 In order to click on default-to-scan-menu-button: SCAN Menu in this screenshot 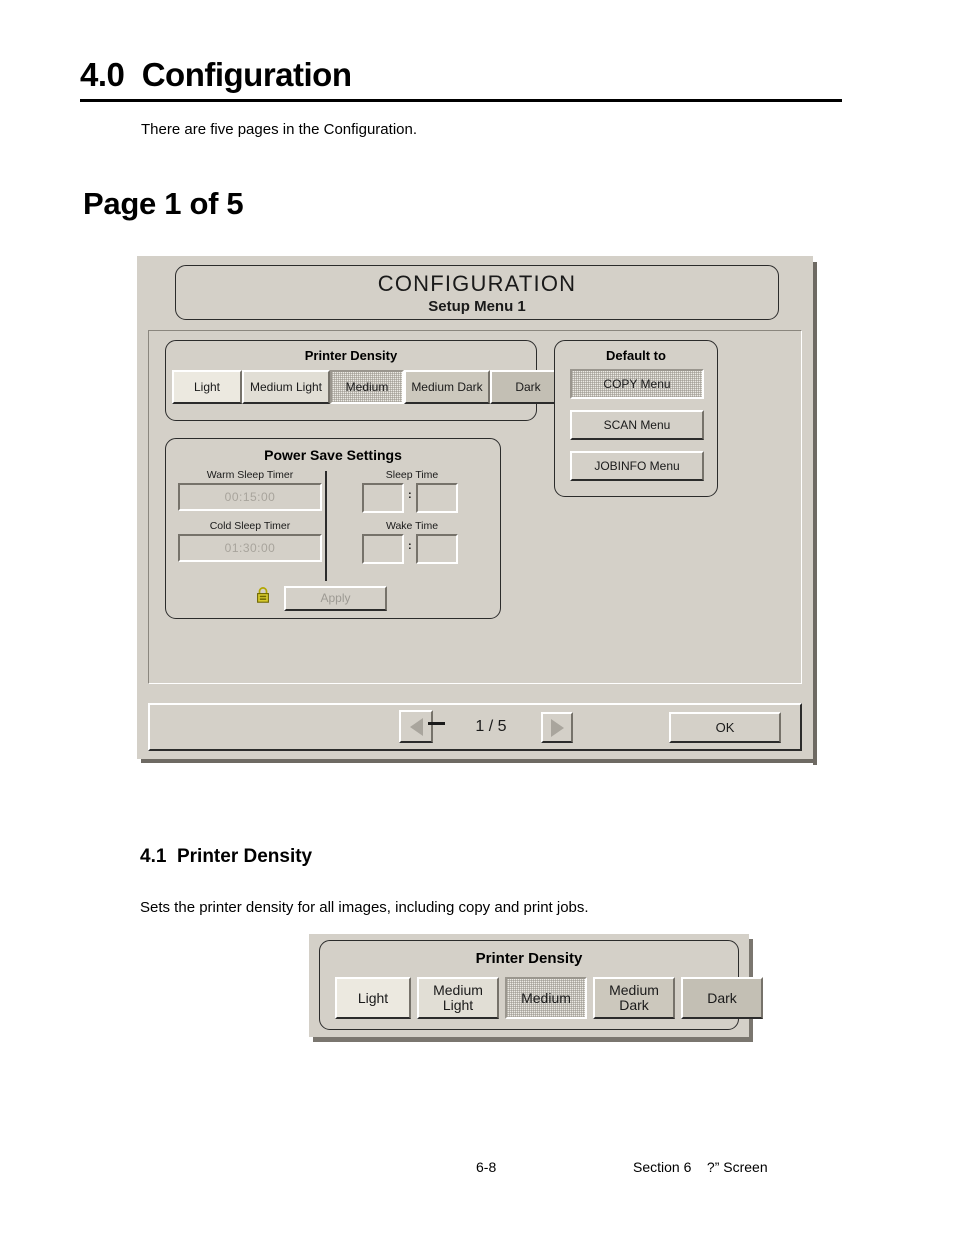, I will do `click(637, 425)`.